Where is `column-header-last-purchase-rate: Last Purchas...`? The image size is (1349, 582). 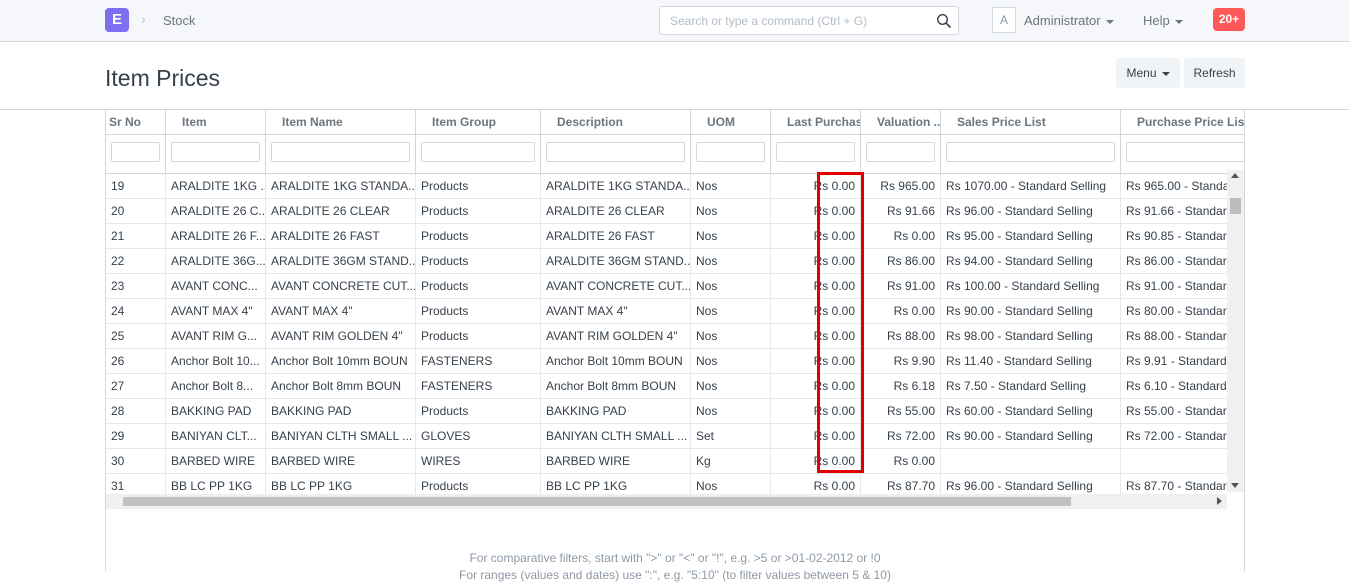
column-header-last-purchase-rate: Last Purchas... is located at coordinates (816, 122).